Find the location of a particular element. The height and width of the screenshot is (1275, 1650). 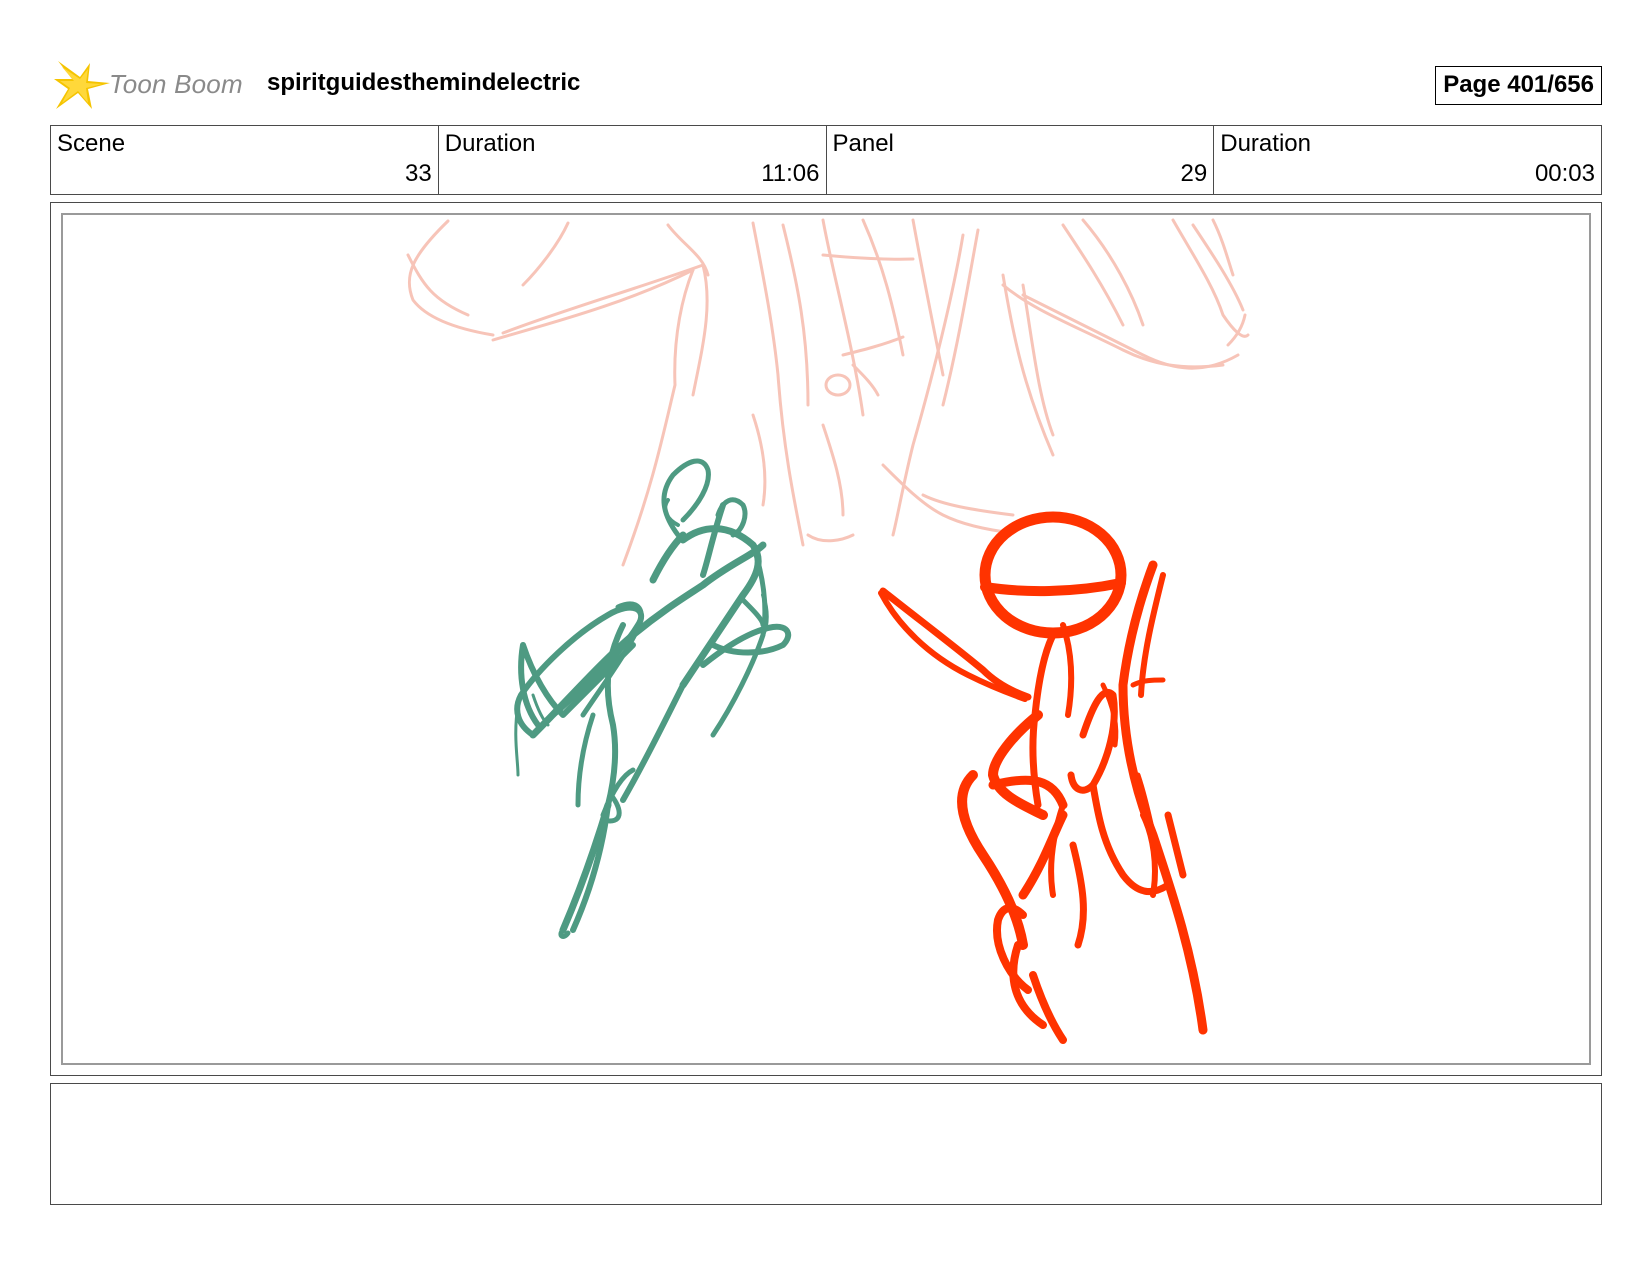

panel-duration-cell: Duration 00:03 is located at coordinates (1407, 160).